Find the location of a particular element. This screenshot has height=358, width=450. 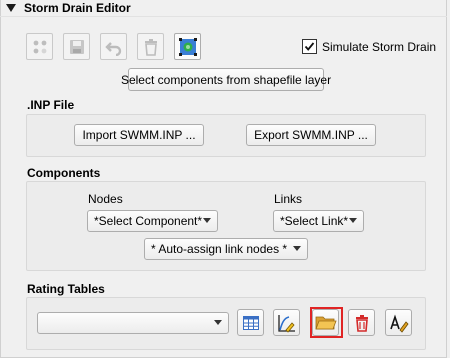

delete-button is located at coordinates (150, 46).